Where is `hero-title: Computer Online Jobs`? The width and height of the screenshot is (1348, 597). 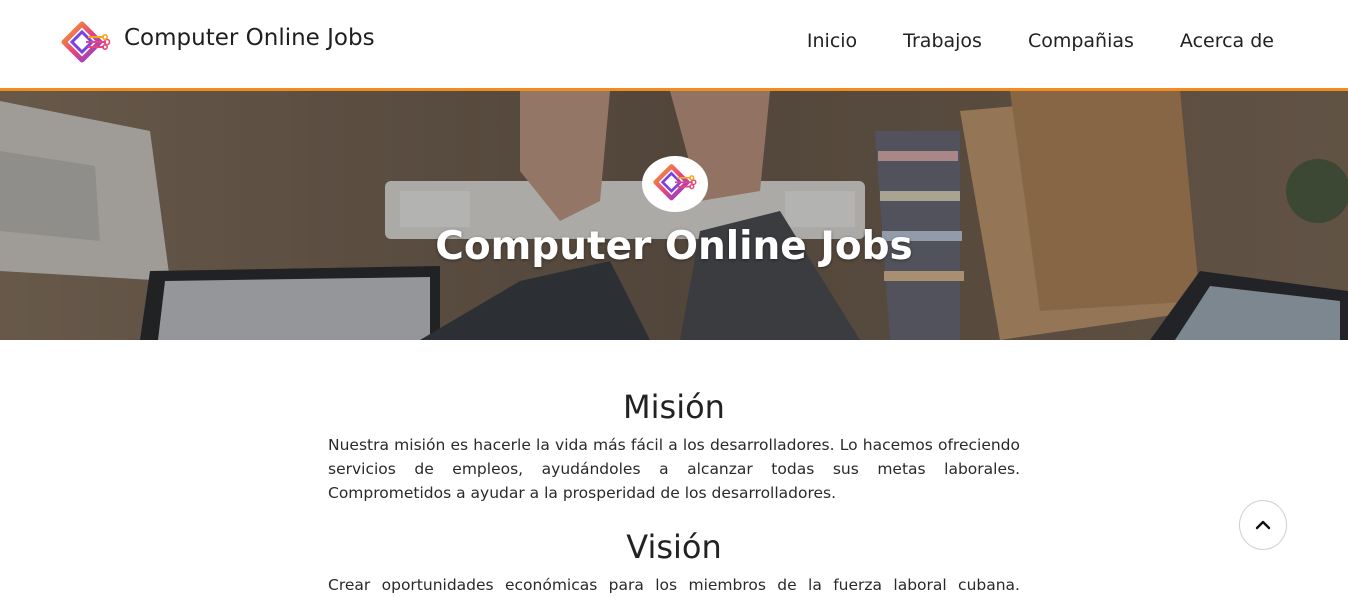 hero-title: Computer Online Jobs is located at coordinates (674, 246).